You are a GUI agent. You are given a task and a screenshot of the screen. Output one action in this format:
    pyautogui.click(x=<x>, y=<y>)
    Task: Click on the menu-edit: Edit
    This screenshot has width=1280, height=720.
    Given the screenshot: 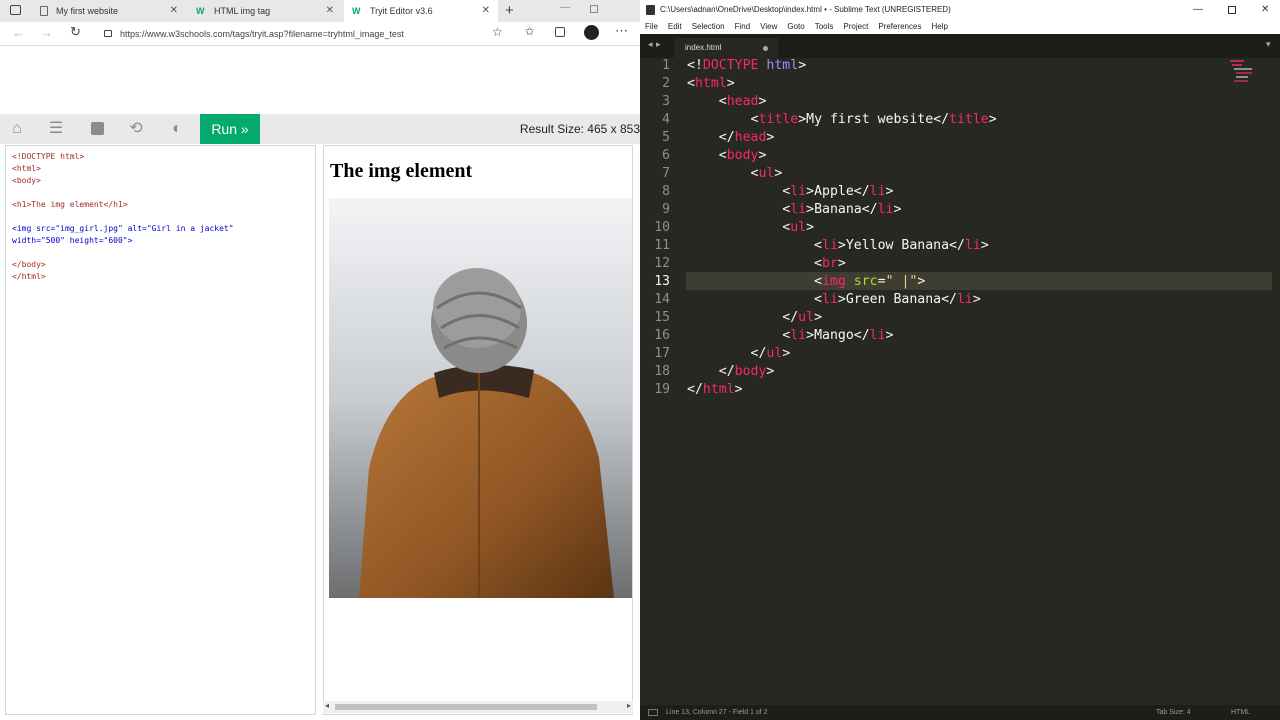 What is the action you would take?
    pyautogui.click(x=675, y=27)
    